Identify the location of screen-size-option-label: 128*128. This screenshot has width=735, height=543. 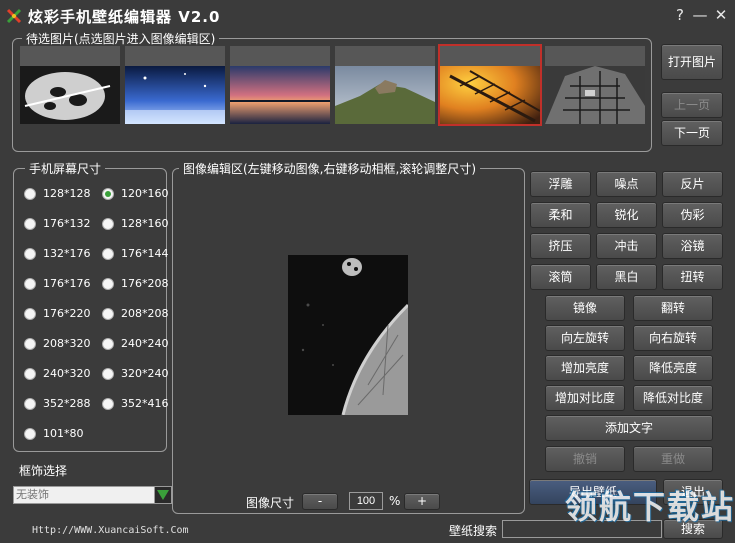
(67, 193).